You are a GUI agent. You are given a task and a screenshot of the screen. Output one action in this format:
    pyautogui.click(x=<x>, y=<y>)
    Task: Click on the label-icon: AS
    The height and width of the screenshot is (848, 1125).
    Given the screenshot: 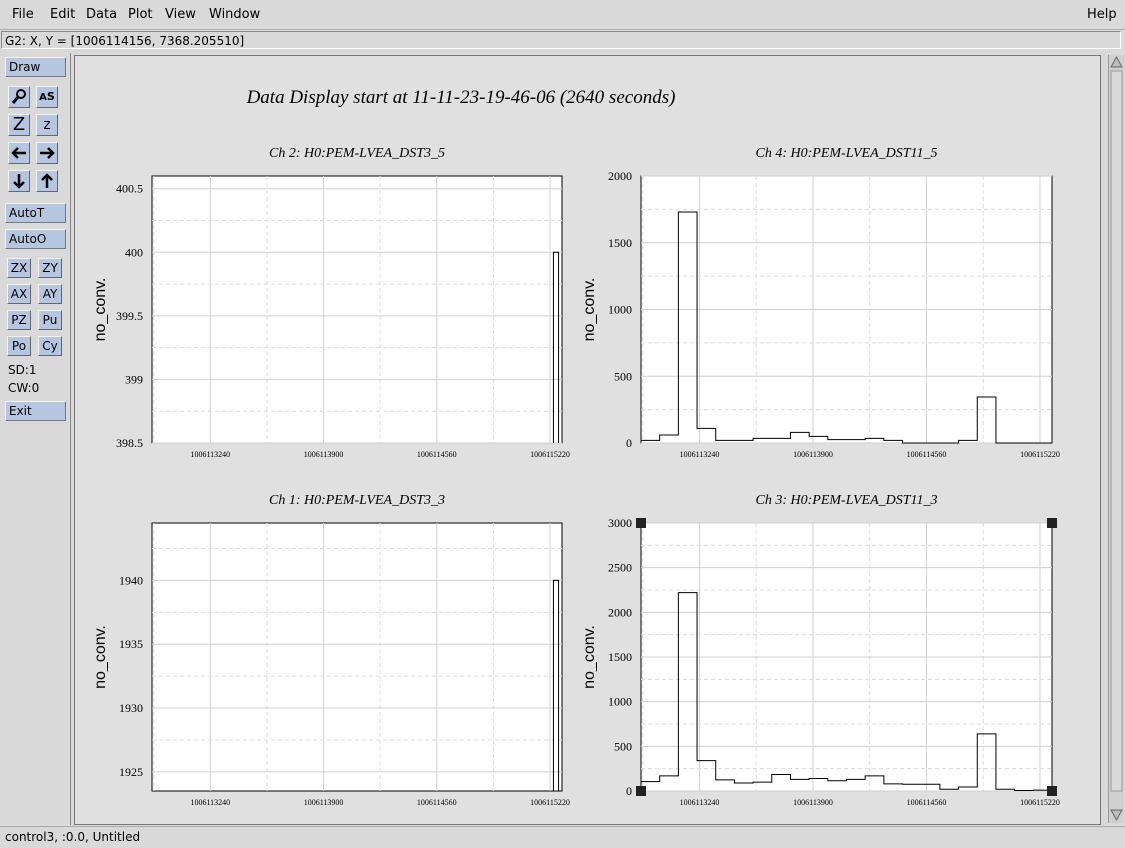 What is the action you would take?
    pyautogui.click(x=47, y=97)
    